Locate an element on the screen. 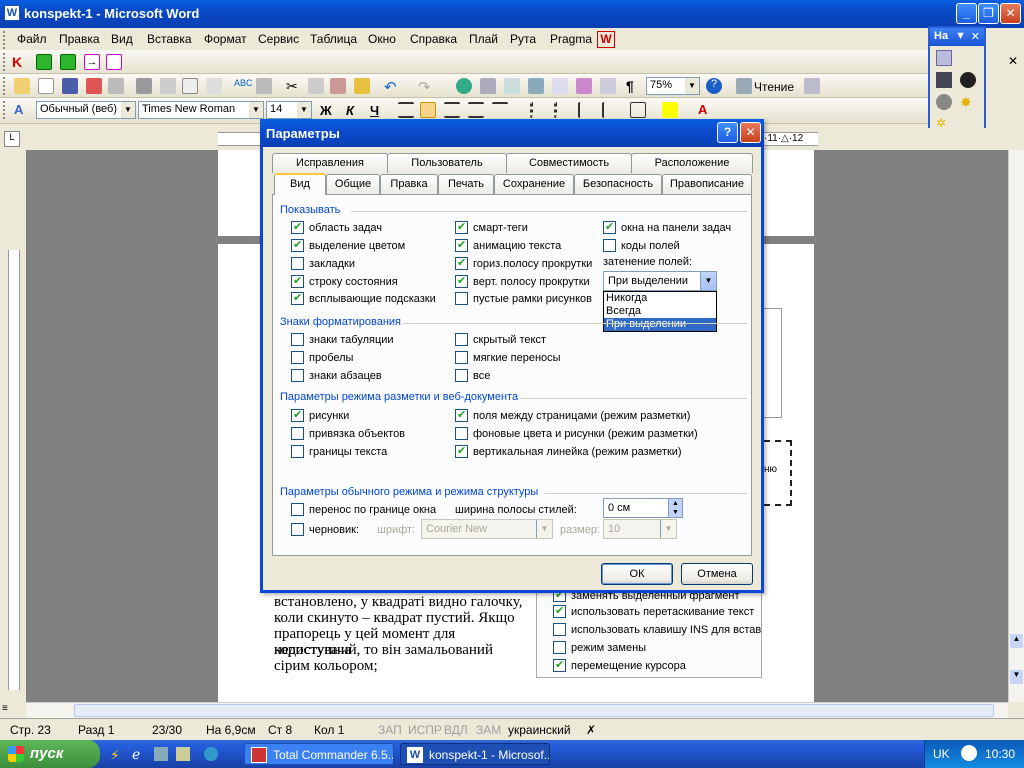  align-left-icon is located at coordinates (406, 110).